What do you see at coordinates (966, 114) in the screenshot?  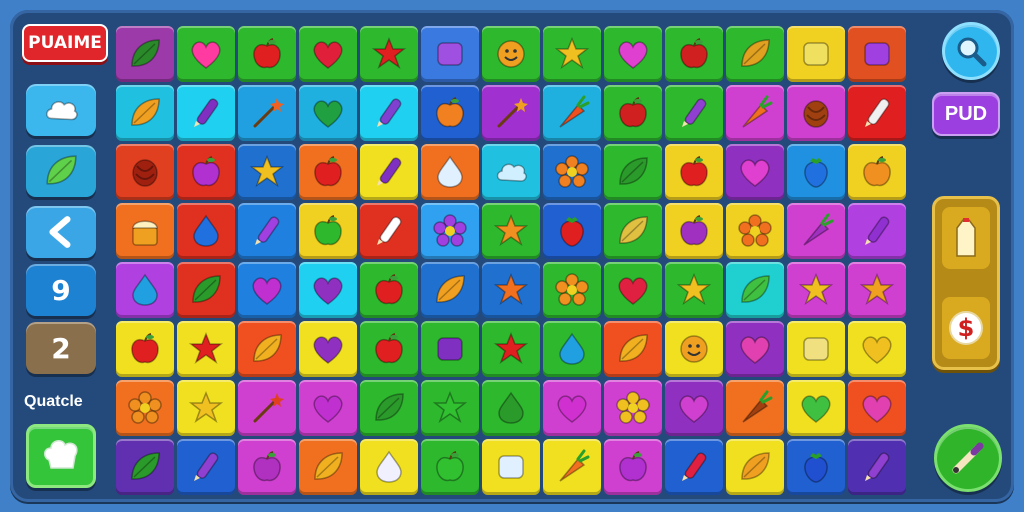 I see `pud-button: PUD` at bounding box center [966, 114].